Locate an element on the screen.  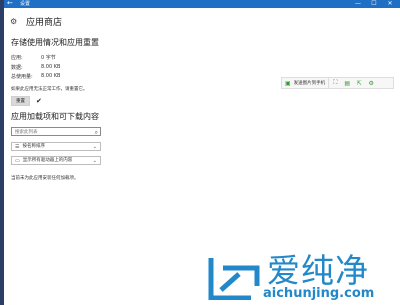
sort-dropdown: ☰ 按名称排序 ⌄ is located at coordinates (56, 146).